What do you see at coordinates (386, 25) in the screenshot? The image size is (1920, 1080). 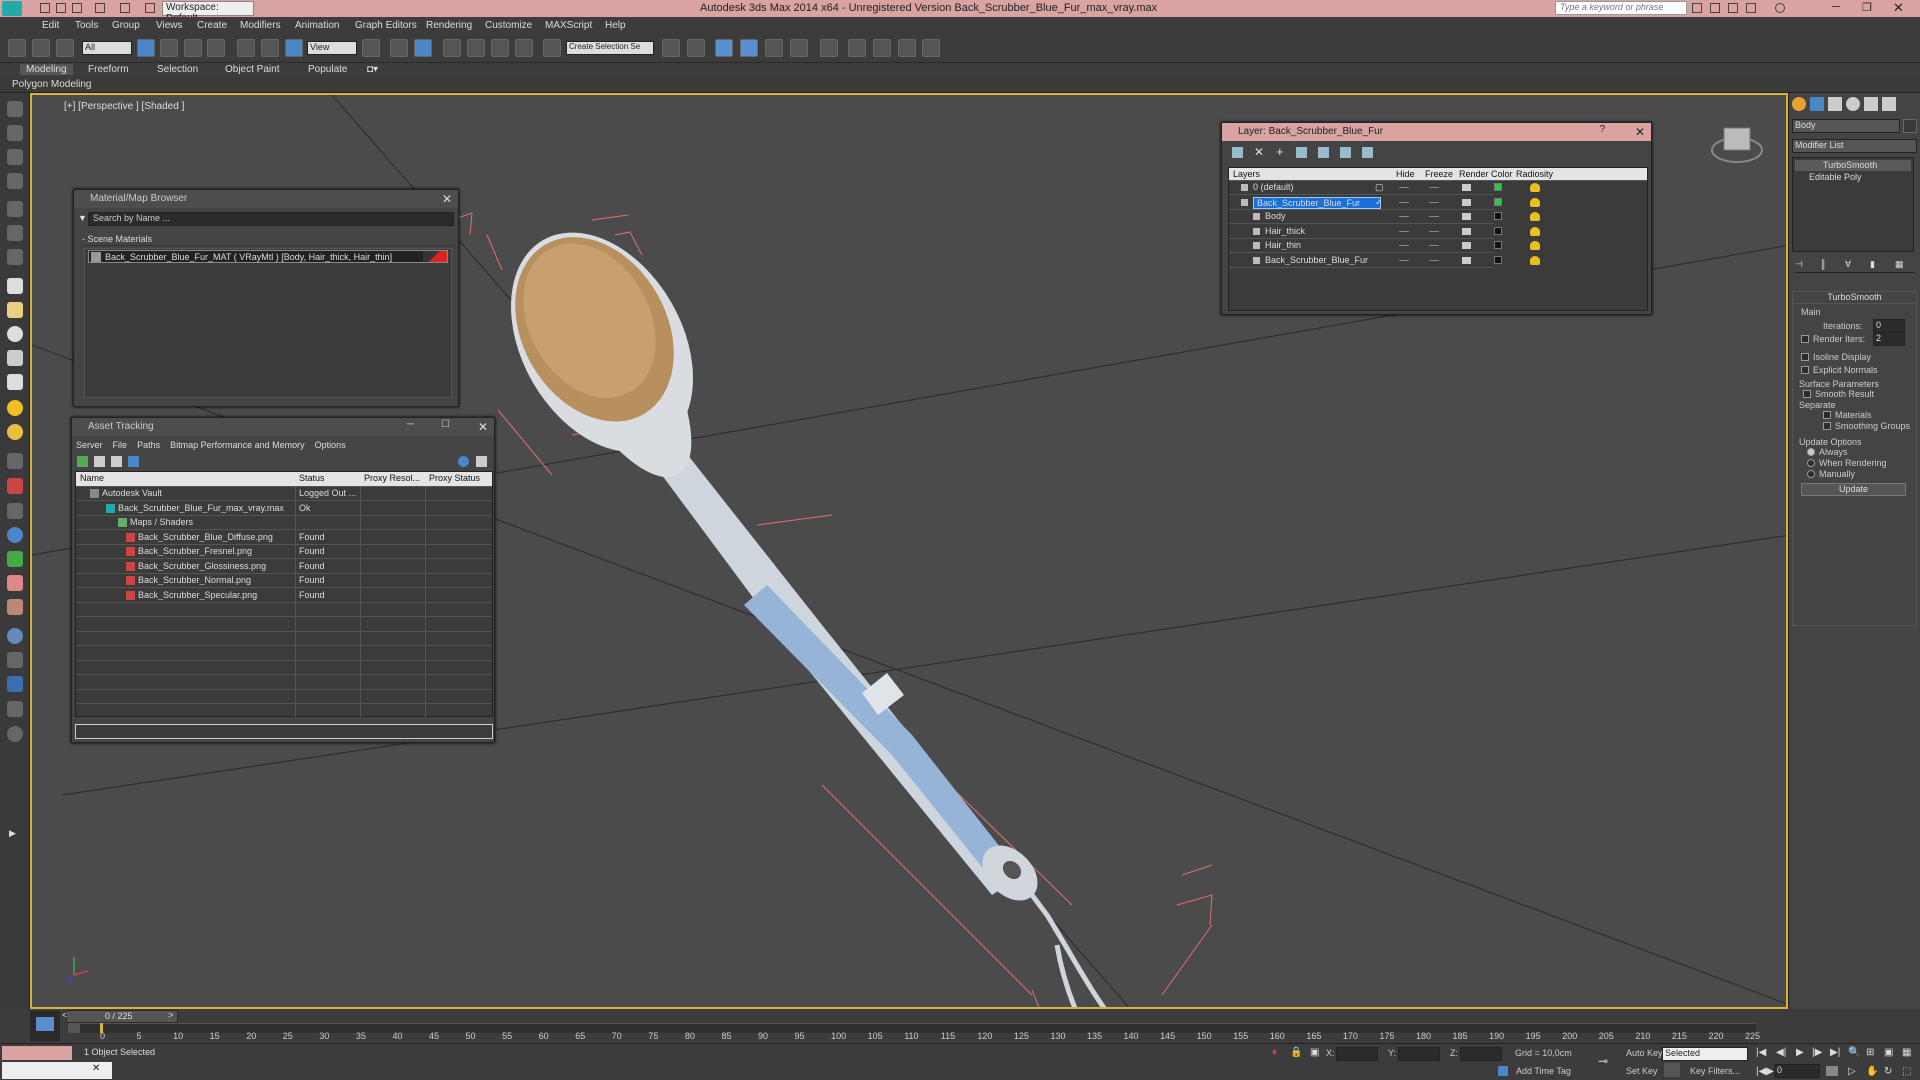 I see `menu-graph-editors: Graph Editors` at bounding box center [386, 25].